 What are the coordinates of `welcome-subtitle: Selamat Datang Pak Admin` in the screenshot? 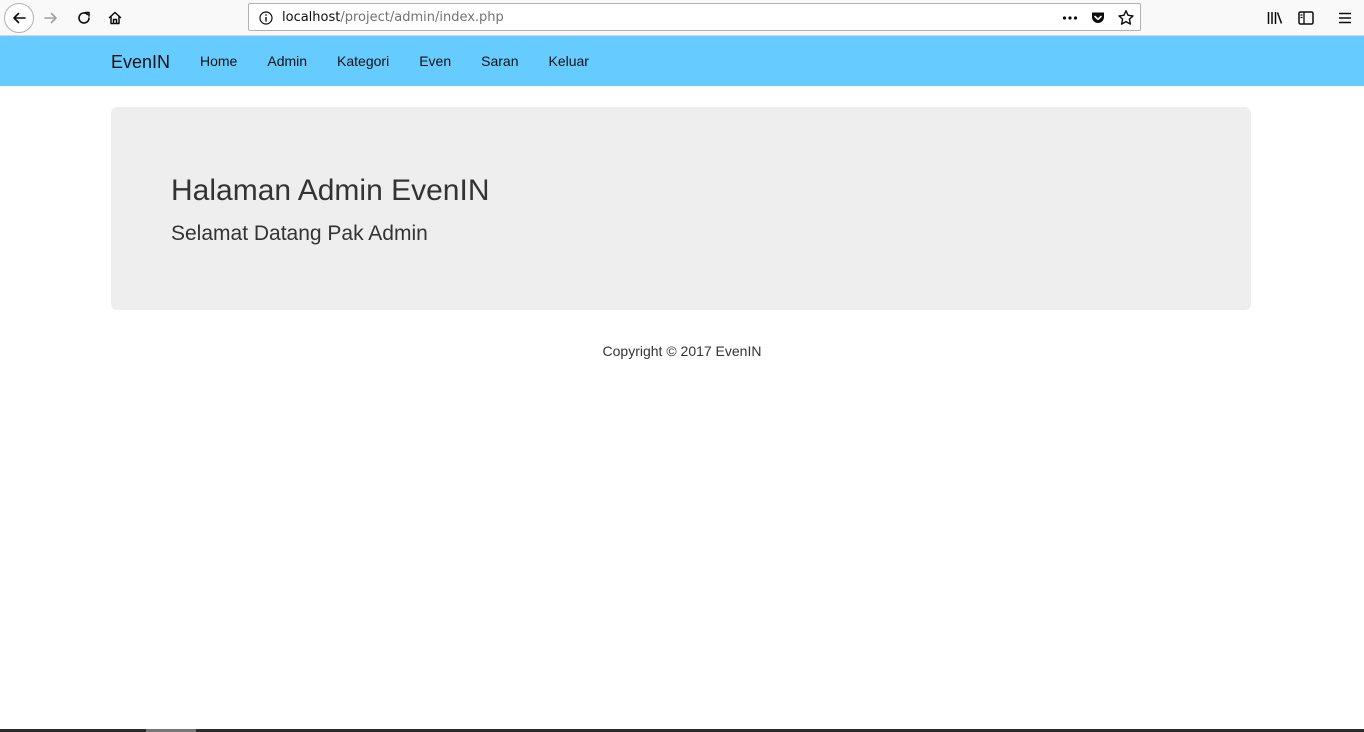 It's located at (299, 233).